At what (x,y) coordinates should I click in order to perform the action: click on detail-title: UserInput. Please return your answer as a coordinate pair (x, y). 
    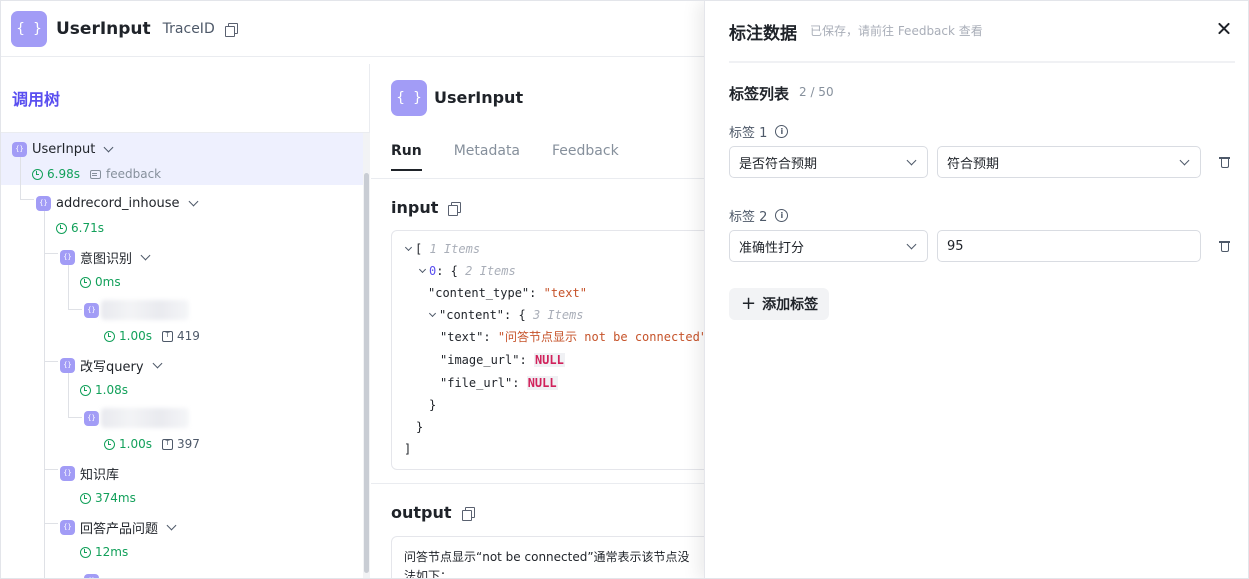
    Looking at the image, I should click on (479, 97).